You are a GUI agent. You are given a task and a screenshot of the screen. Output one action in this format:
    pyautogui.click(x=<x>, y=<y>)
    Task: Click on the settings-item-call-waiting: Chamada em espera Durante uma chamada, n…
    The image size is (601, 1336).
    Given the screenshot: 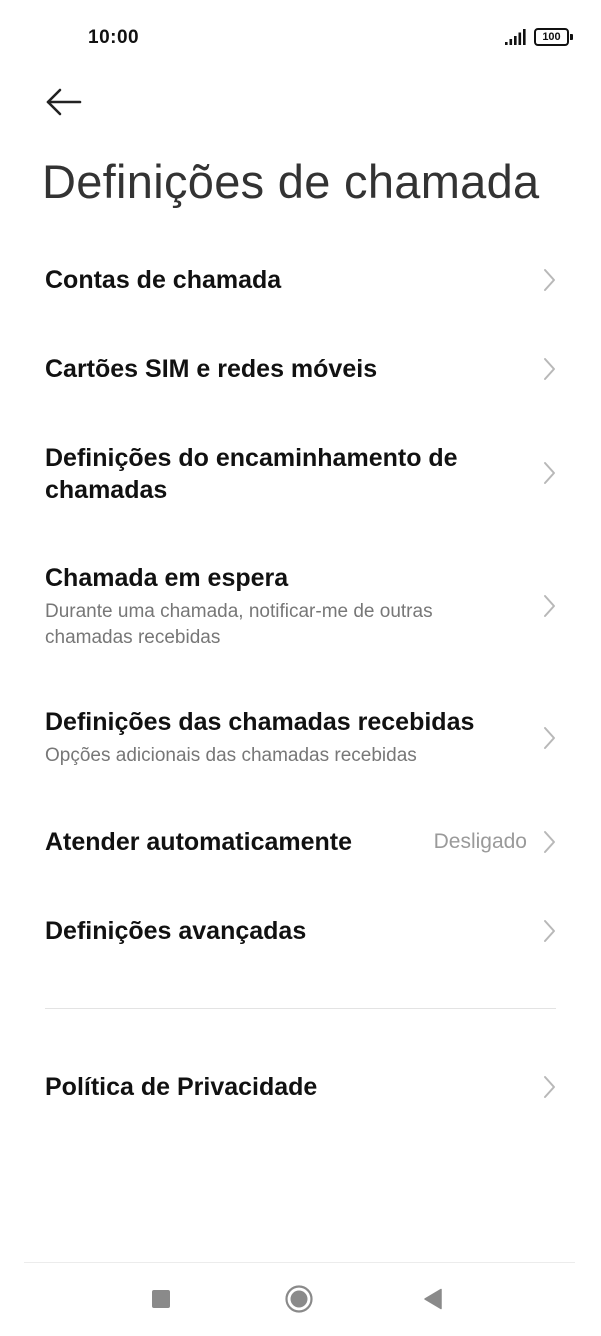 What is the action you would take?
    pyautogui.click(x=300, y=607)
    